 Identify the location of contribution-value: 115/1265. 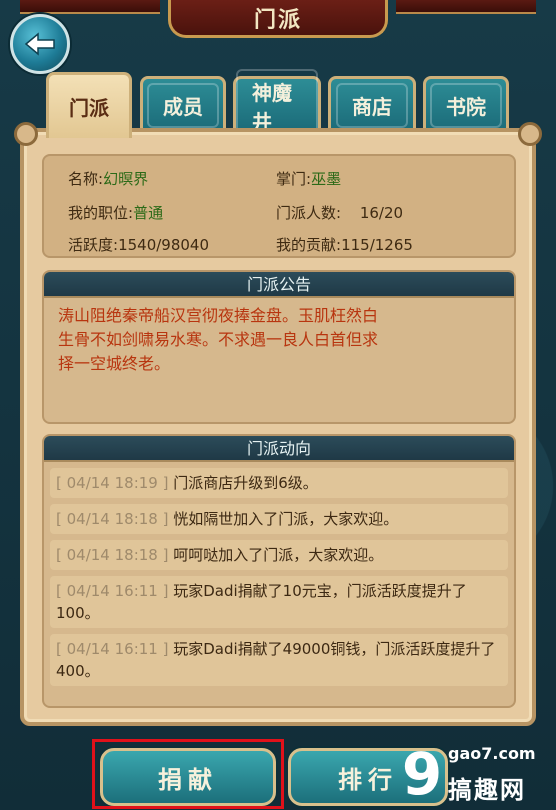
(377, 245).